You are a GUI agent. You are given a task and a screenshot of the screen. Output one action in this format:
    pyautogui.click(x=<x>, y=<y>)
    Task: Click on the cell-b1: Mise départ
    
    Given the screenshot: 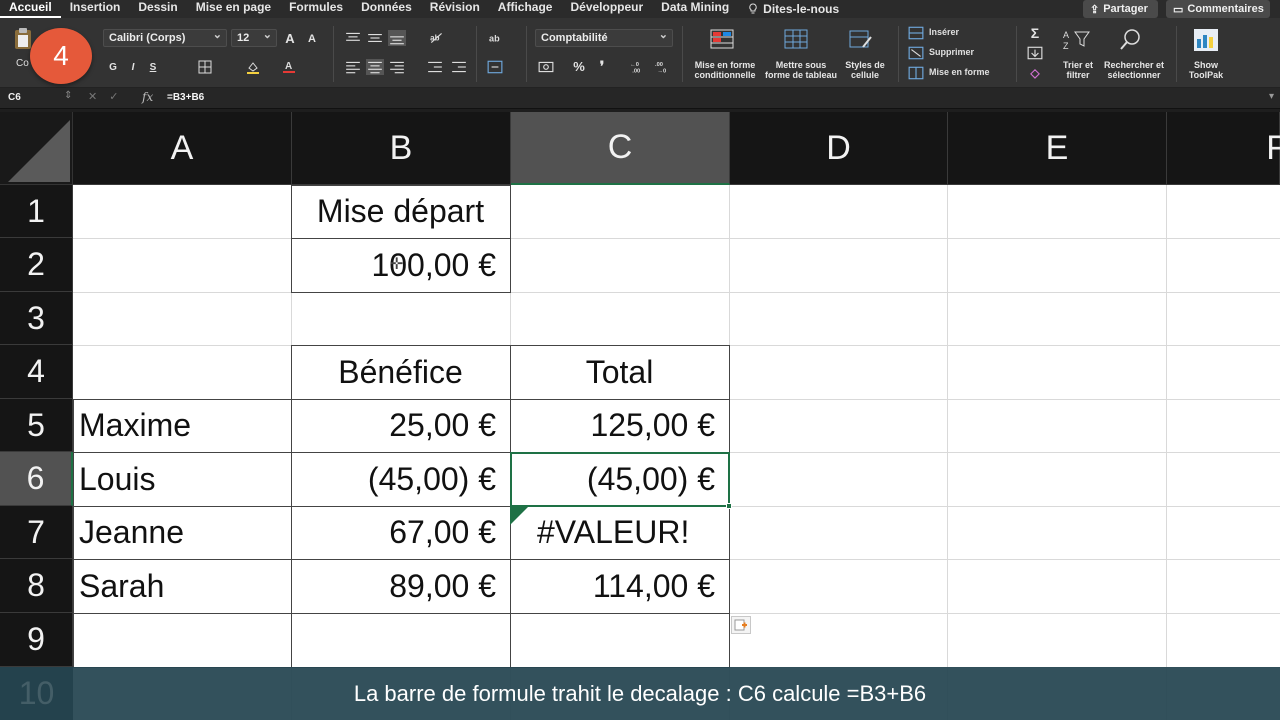 What is the action you would take?
    pyautogui.click(x=400, y=211)
    